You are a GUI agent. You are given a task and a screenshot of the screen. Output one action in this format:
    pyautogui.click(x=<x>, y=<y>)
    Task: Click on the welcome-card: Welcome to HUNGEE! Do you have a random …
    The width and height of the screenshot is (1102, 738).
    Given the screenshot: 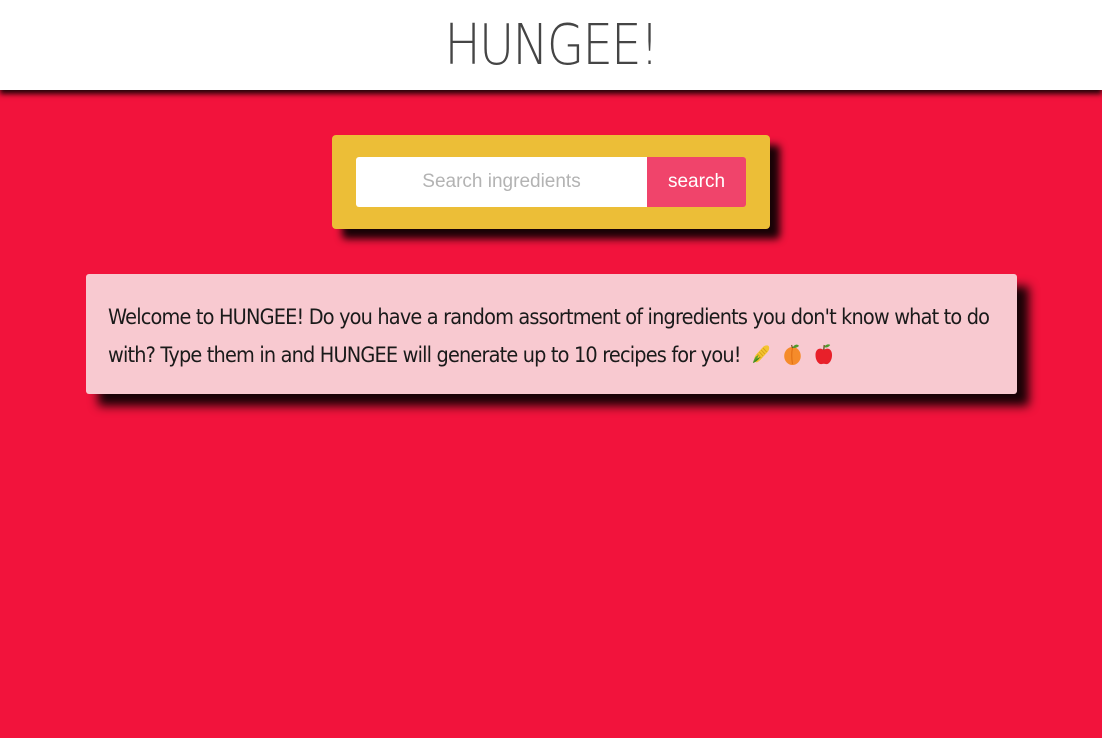 What is the action you would take?
    pyautogui.click(x=551, y=334)
    